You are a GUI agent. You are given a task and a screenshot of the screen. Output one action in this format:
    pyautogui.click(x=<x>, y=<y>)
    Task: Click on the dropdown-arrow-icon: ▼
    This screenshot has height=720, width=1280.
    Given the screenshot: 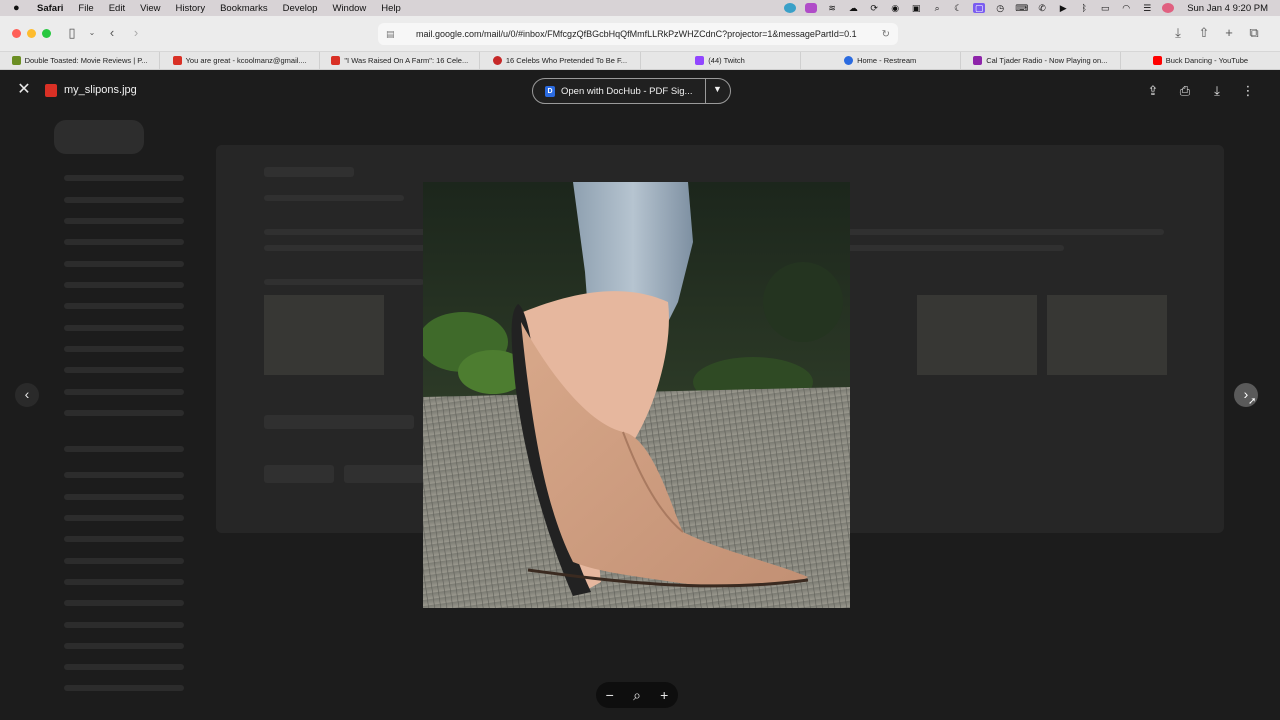 What is the action you would take?
    pyautogui.click(x=717, y=89)
    